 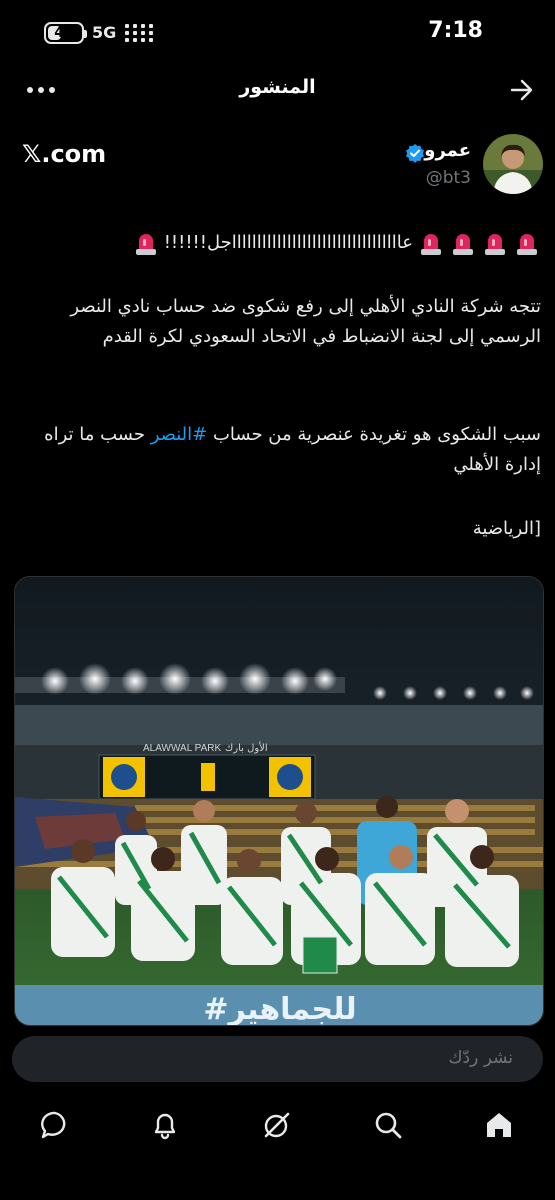 What do you see at coordinates (455, 30) in the screenshot?
I see `status-time: 7:18` at bounding box center [455, 30].